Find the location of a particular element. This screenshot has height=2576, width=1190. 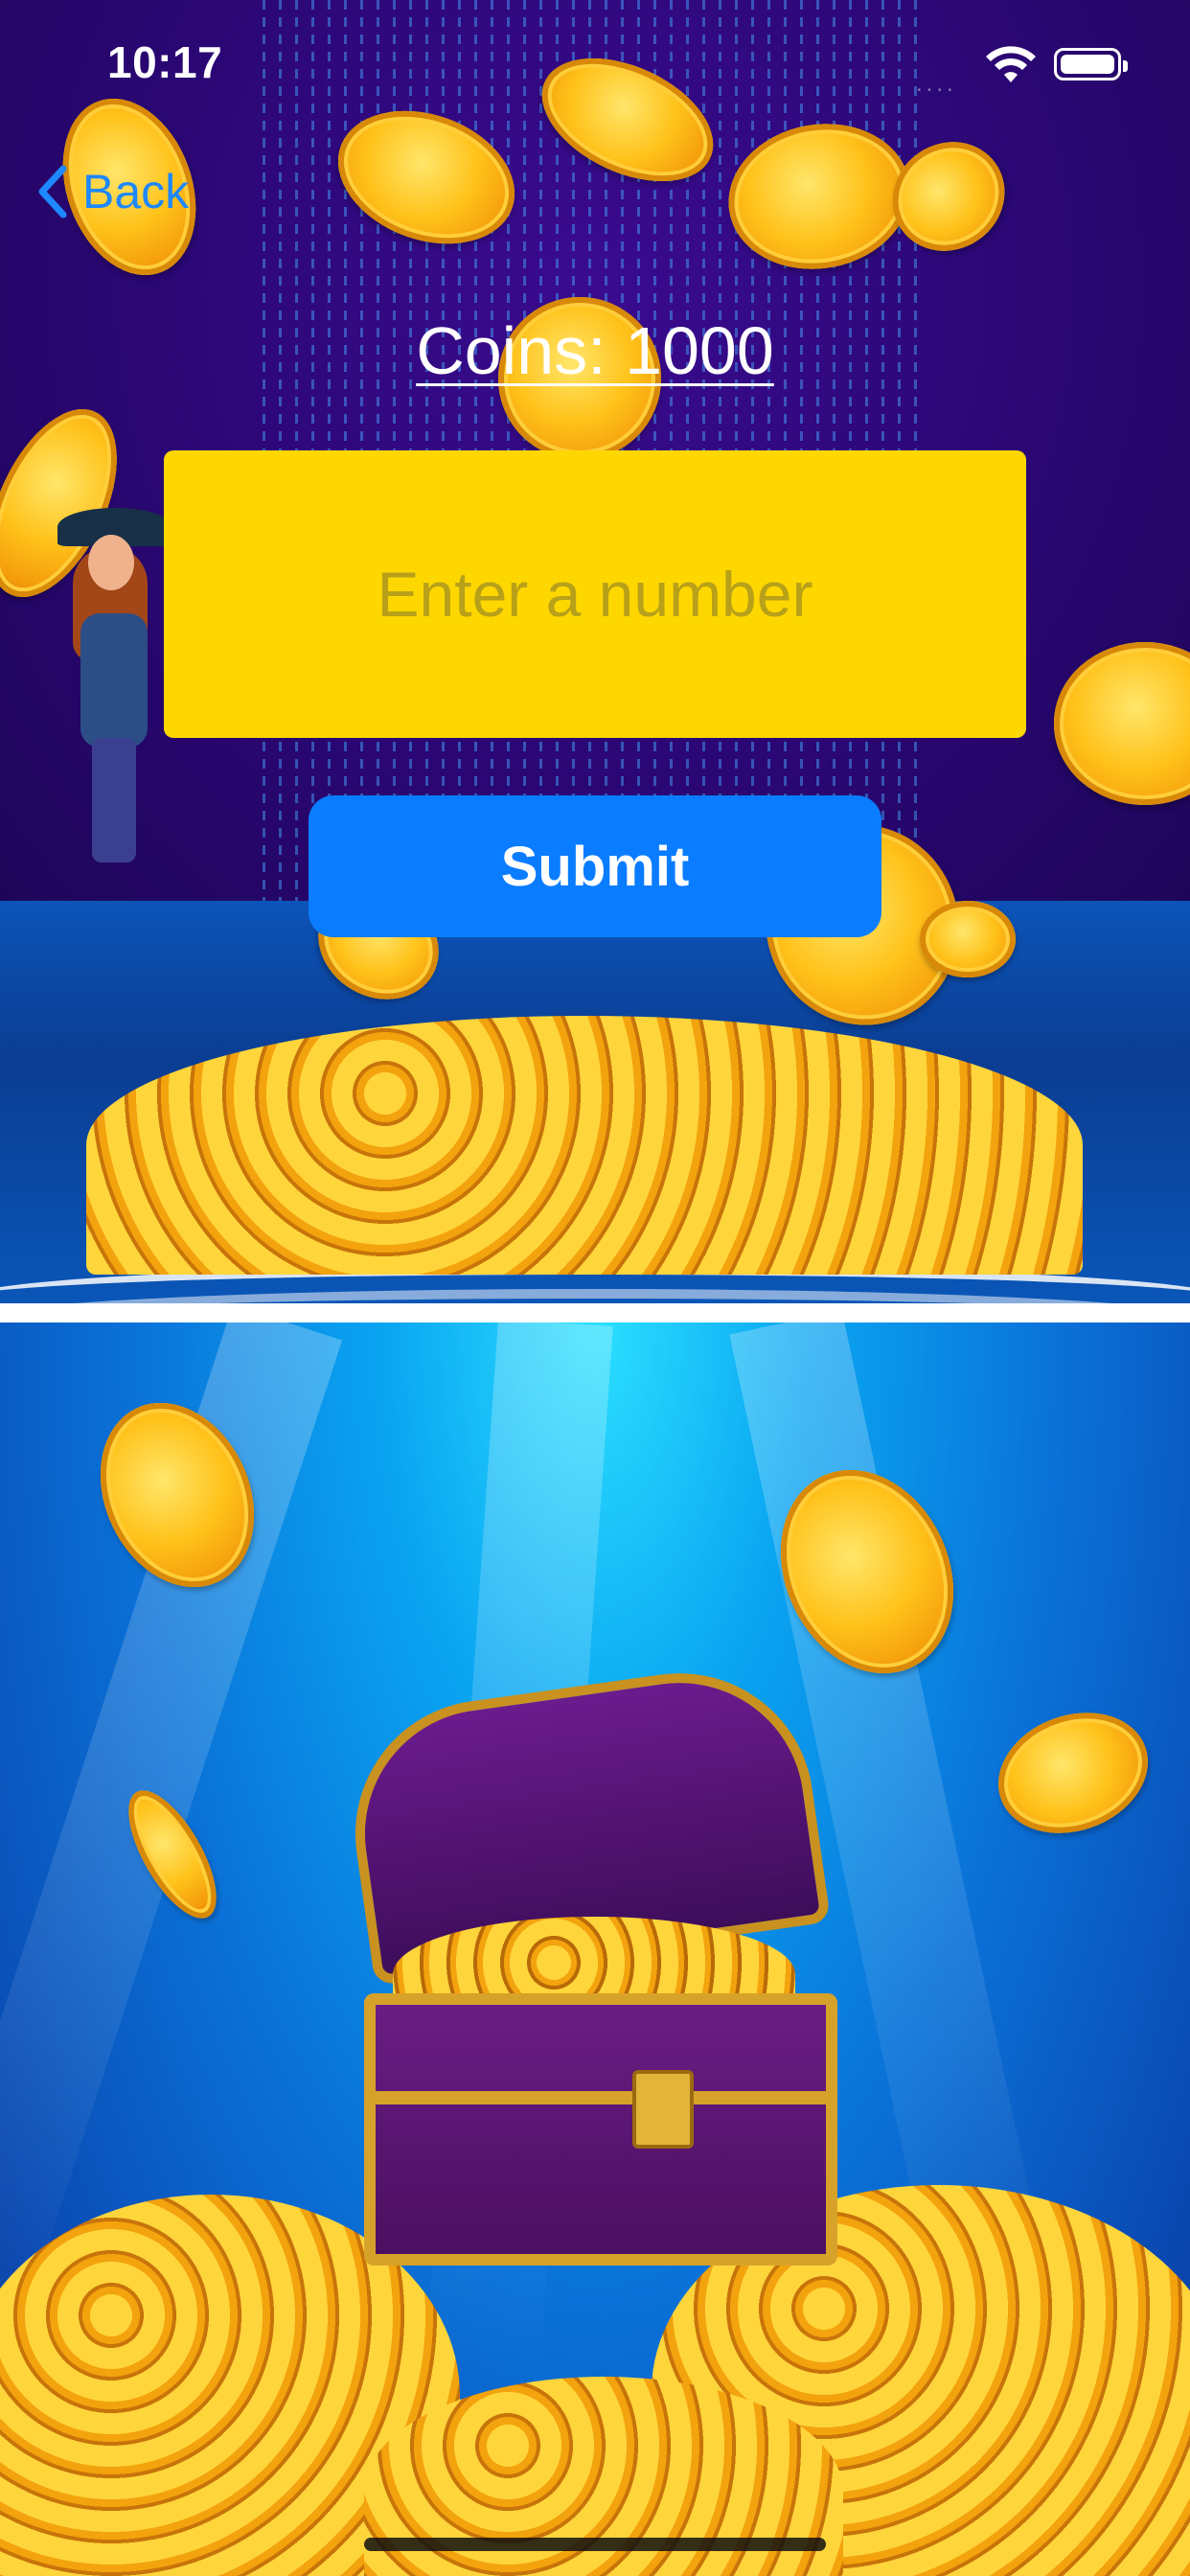

back-button: Back is located at coordinates (111, 191).